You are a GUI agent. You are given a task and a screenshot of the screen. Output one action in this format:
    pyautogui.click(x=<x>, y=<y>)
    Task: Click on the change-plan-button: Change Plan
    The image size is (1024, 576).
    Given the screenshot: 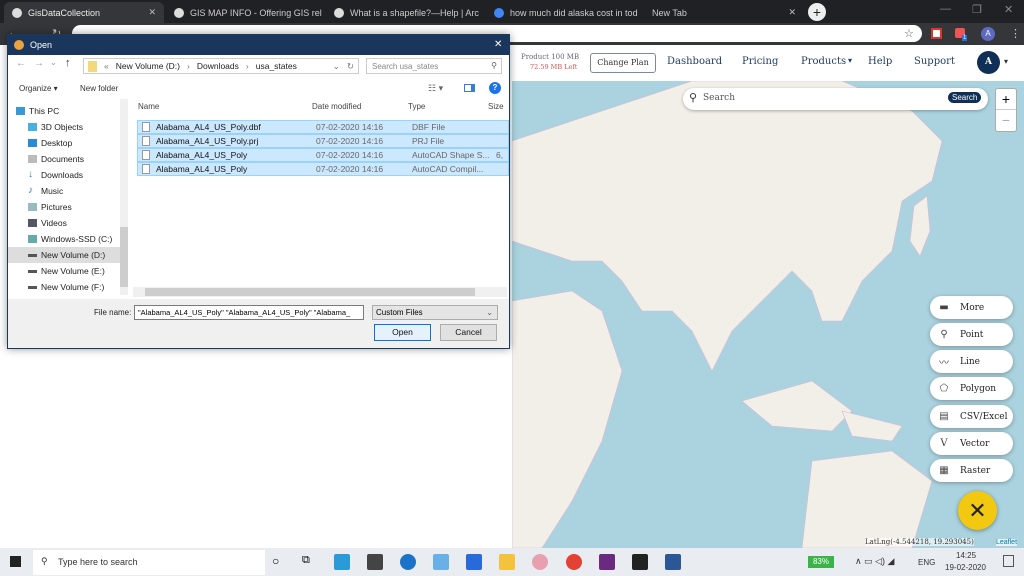 What is the action you would take?
    pyautogui.click(x=623, y=63)
    